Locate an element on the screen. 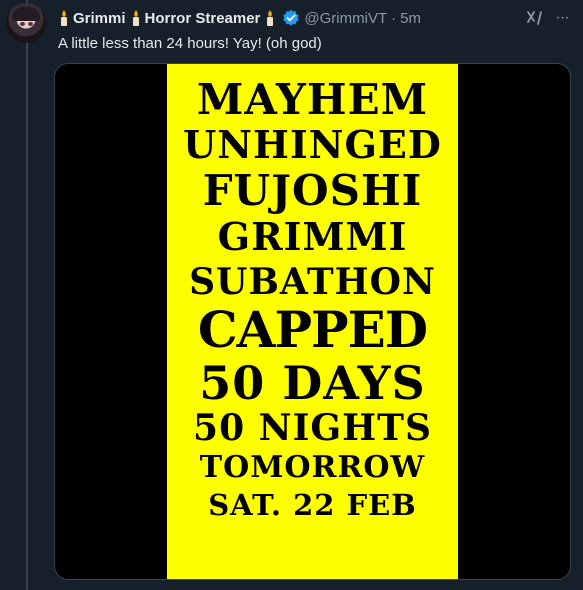 The width and height of the screenshot is (583, 590). poster-line: SUBATHON is located at coordinates (312, 282).